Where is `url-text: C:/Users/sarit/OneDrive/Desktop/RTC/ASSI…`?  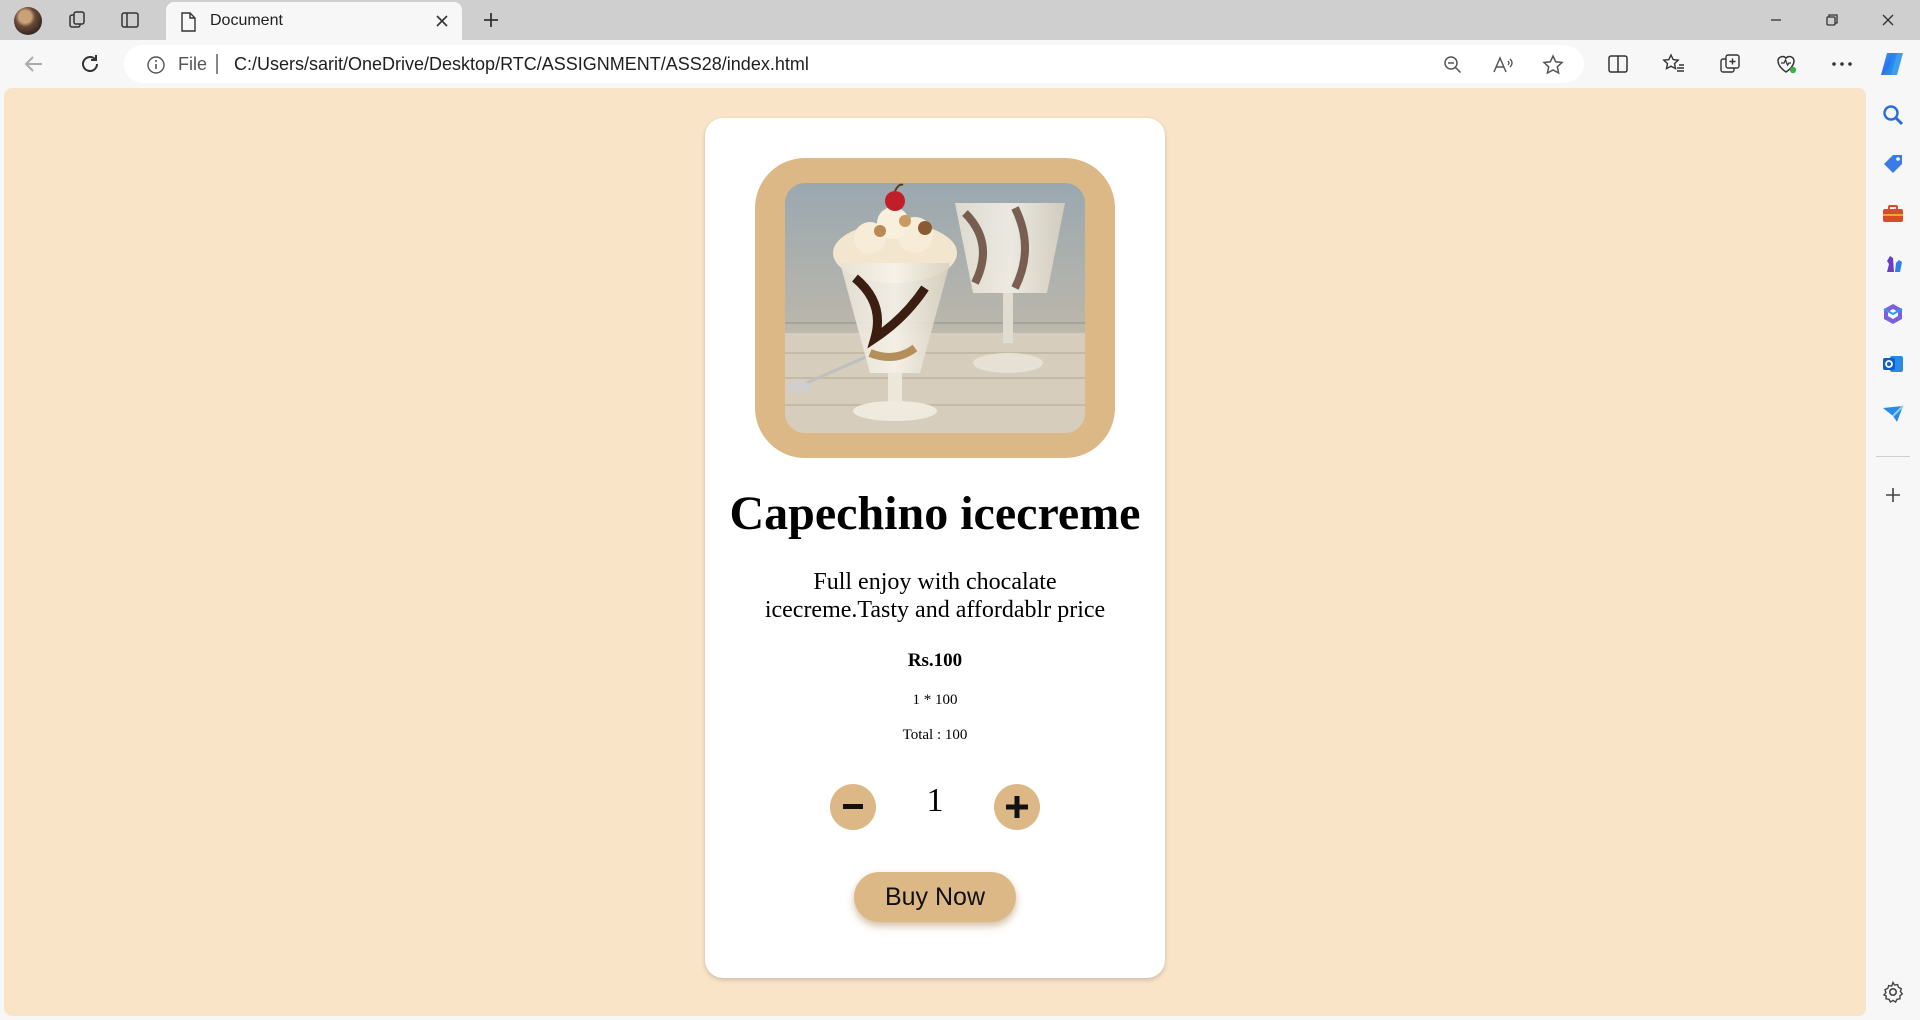 url-text: C:/Users/sarit/OneDrive/Desktop/RTC/ASSI… is located at coordinates (521, 64).